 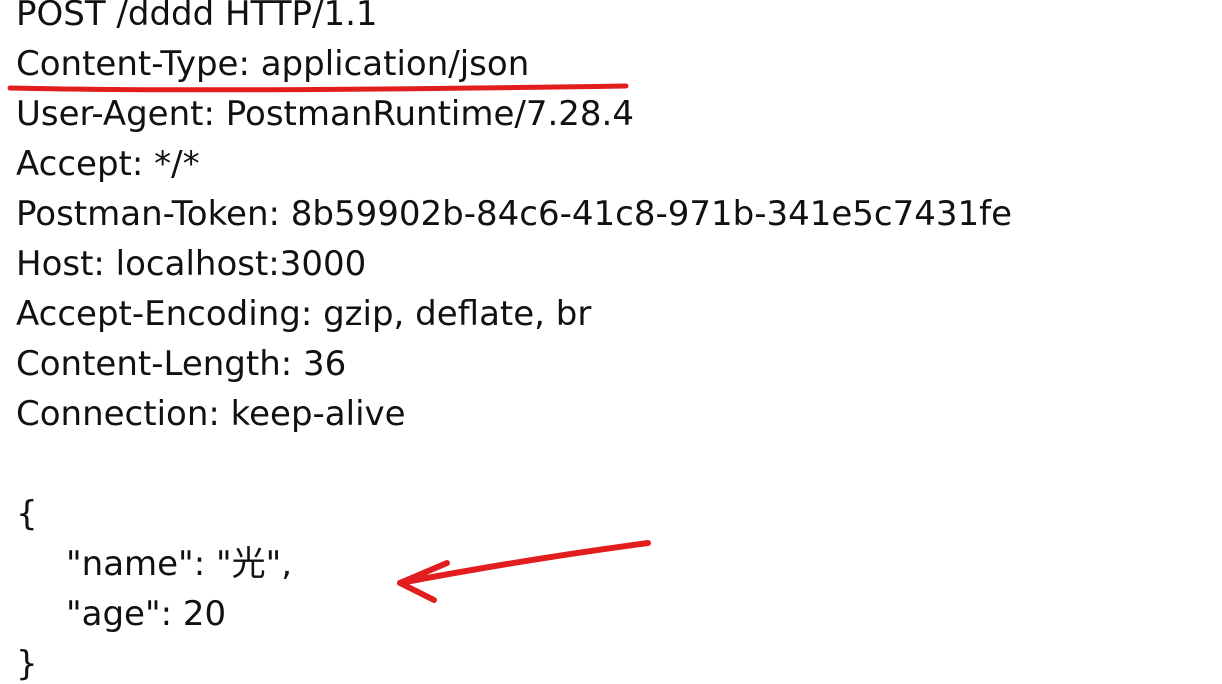 What do you see at coordinates (146, 614) in the screenshot?
I see `body-field-age: "age": 20` at bounding box center [146, 614].